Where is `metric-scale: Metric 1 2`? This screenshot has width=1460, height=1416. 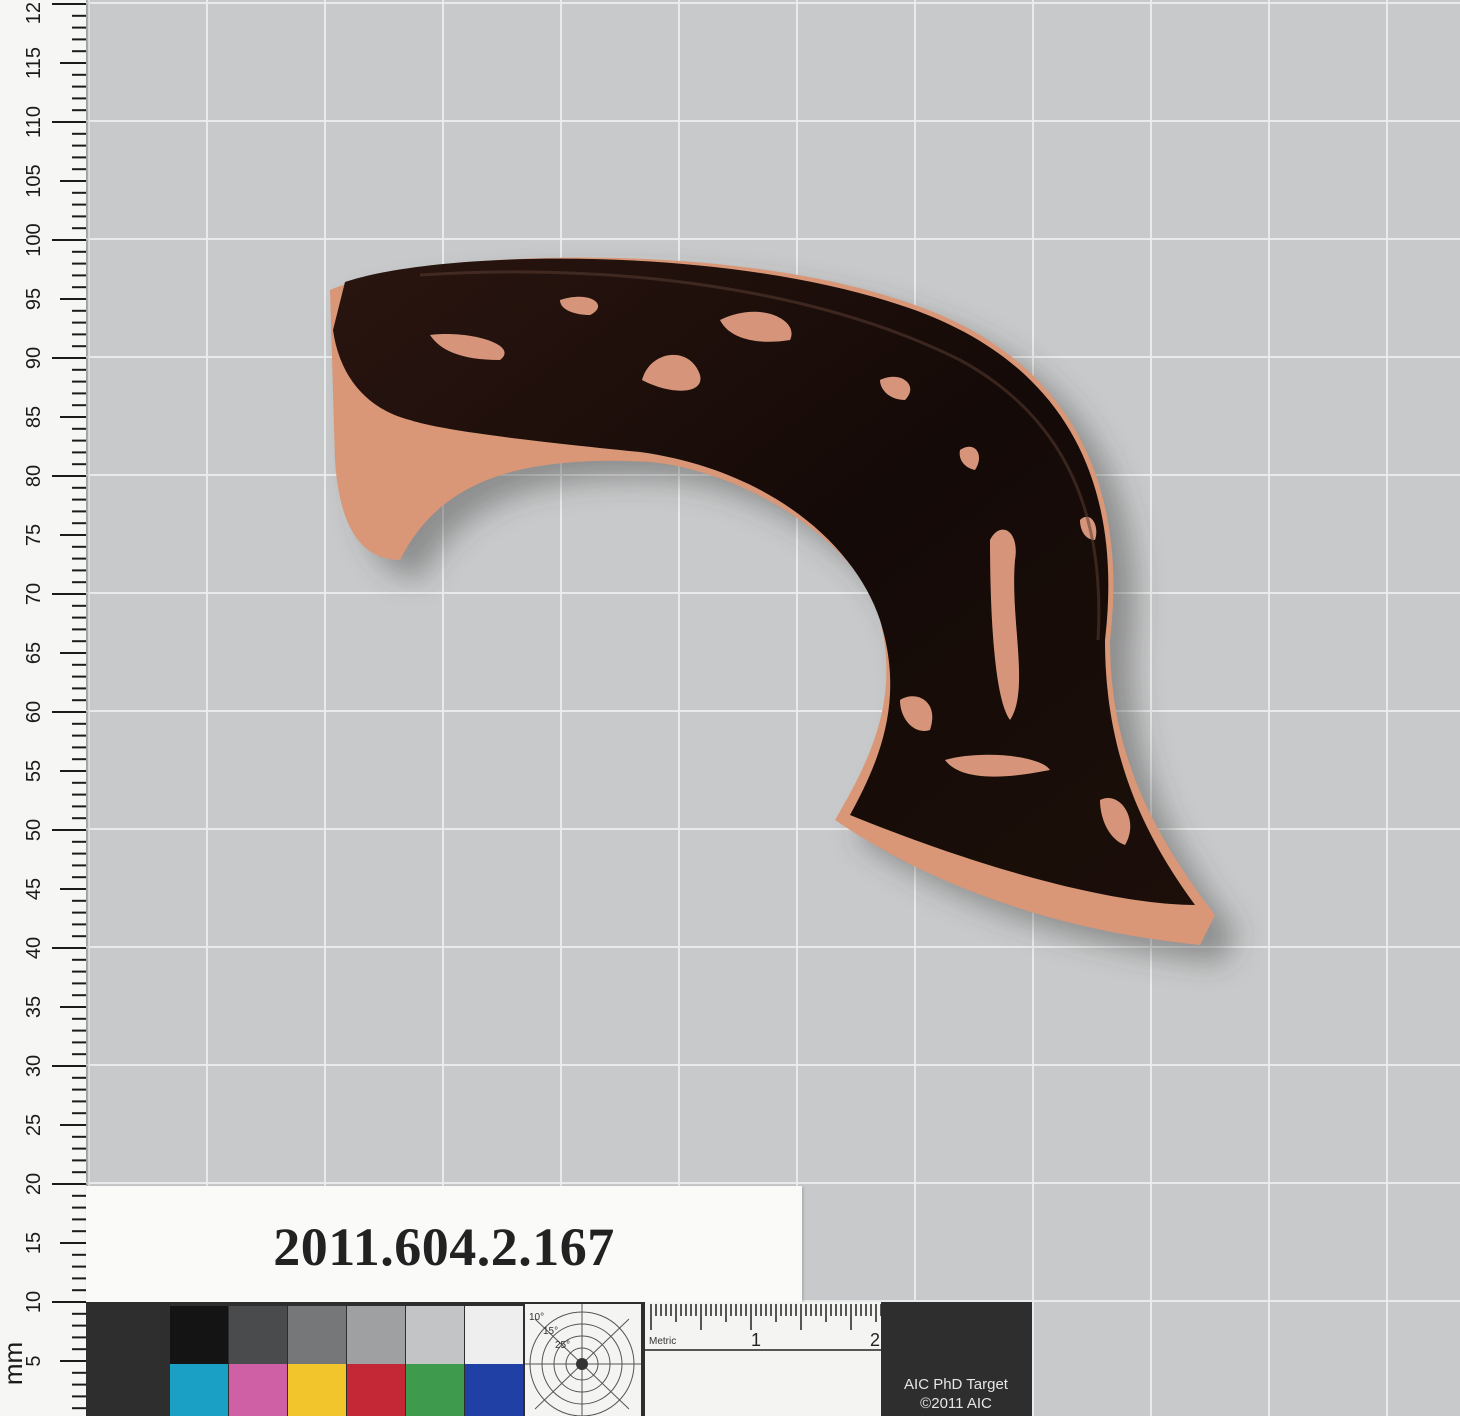 metric-scale: Metric 1 2 is located at coordinates (763, 1359).